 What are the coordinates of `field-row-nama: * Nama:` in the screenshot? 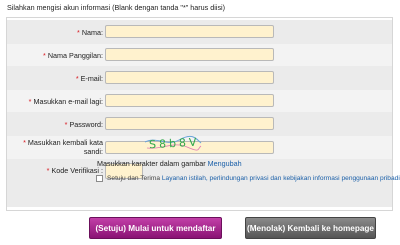 It's located at (199, 32).